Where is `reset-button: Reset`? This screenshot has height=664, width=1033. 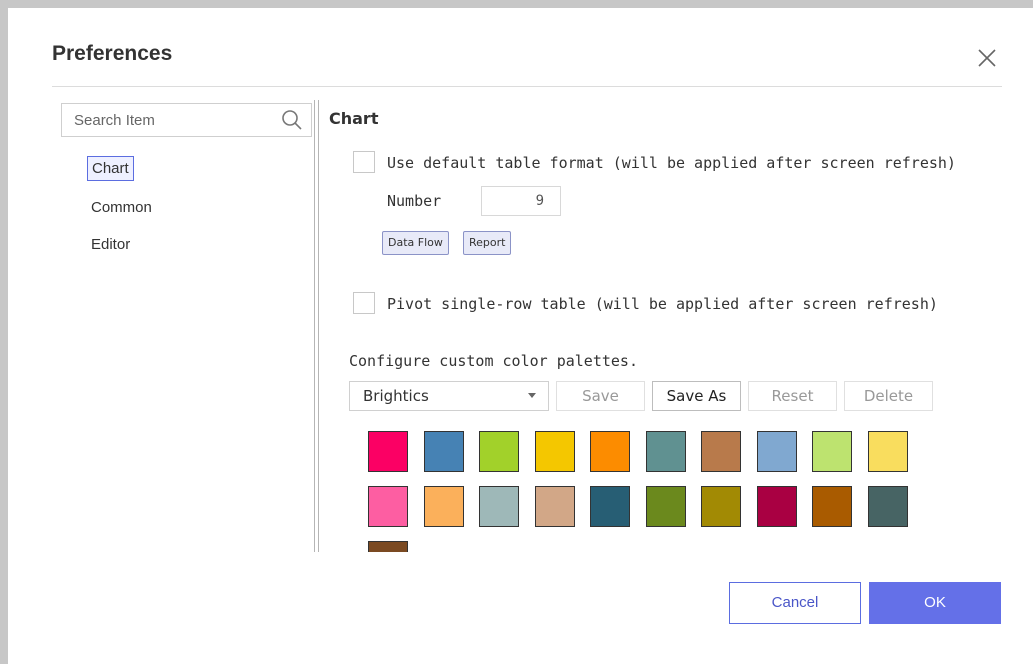
reset-button: Reset is located at coordinates (792, 396).